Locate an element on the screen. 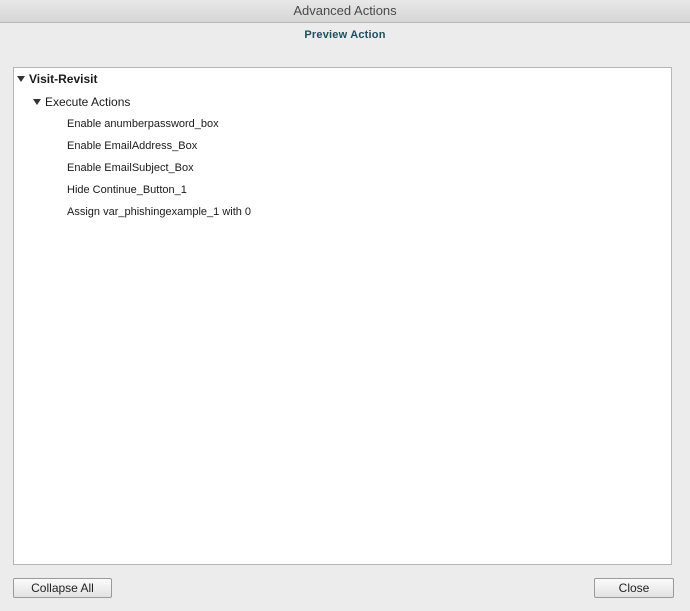  tree-node-execute-actions: Execute Actions is located at coordinates (81, 102).